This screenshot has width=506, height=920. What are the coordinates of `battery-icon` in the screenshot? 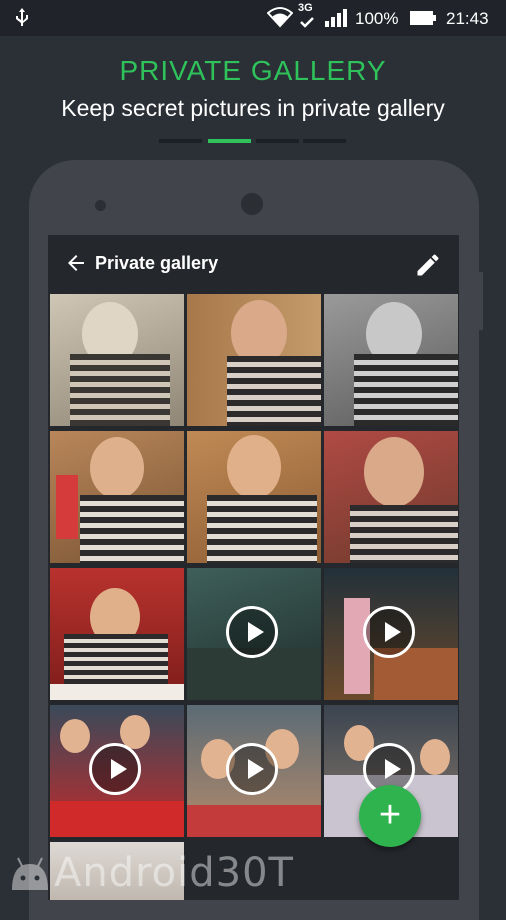 It's located at (423, 18).